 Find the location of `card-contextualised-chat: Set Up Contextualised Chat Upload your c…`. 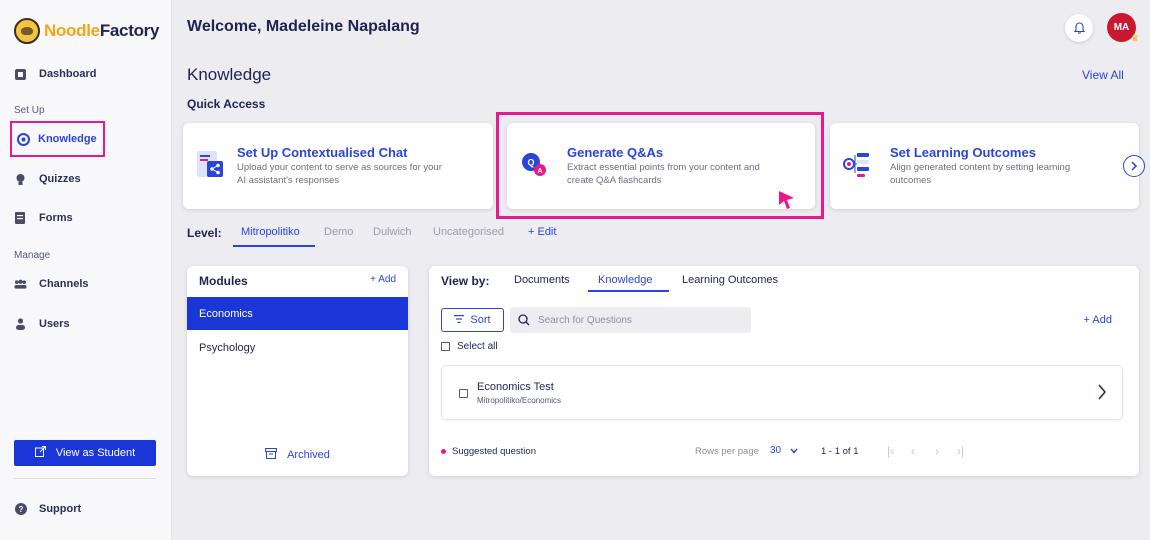

card-contextualised-chat: Set Up Contextualised Chat Upload your c… is located at coordinates (338, 166).